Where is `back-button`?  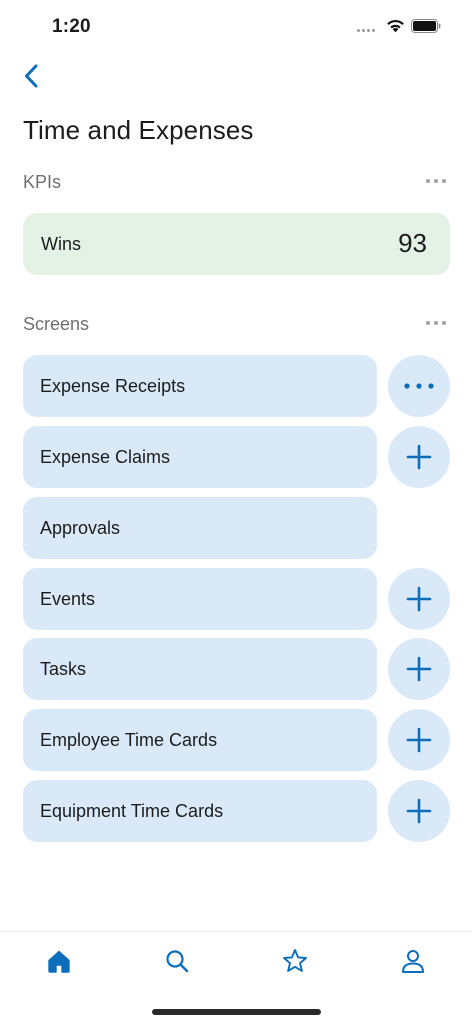
back-button is located at coordinates (31, 76).